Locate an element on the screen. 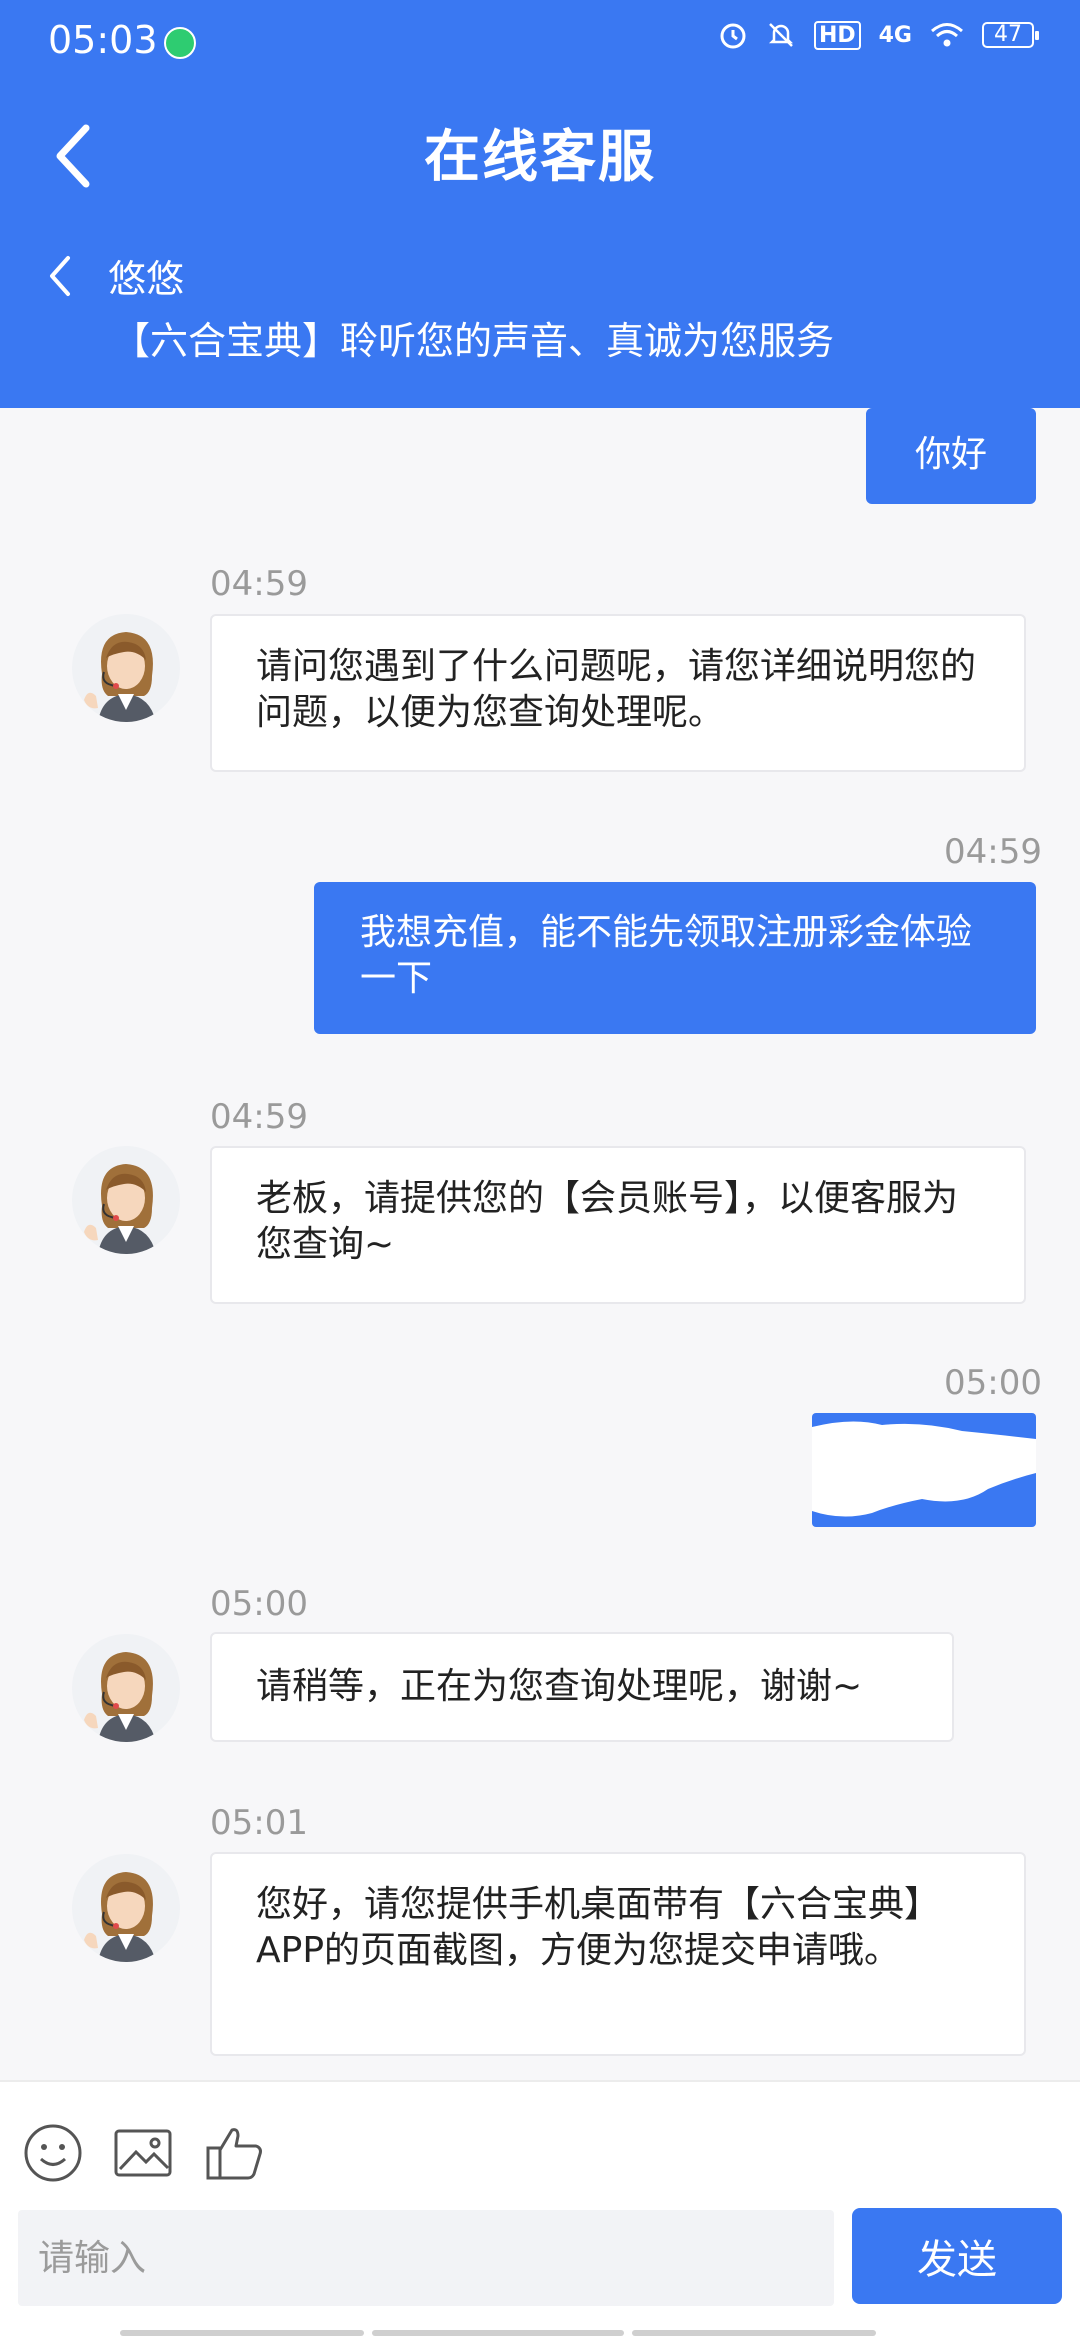 This screenshot has width=1080, height=2342. message-app-icon is located at coordinates (180, 43).